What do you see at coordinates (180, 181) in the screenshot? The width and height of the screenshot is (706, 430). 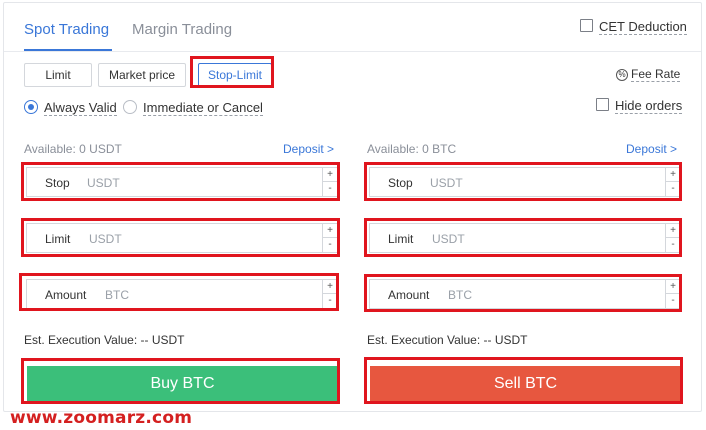 I see `highlight-buy-stop` at bounding box center [180, 181].